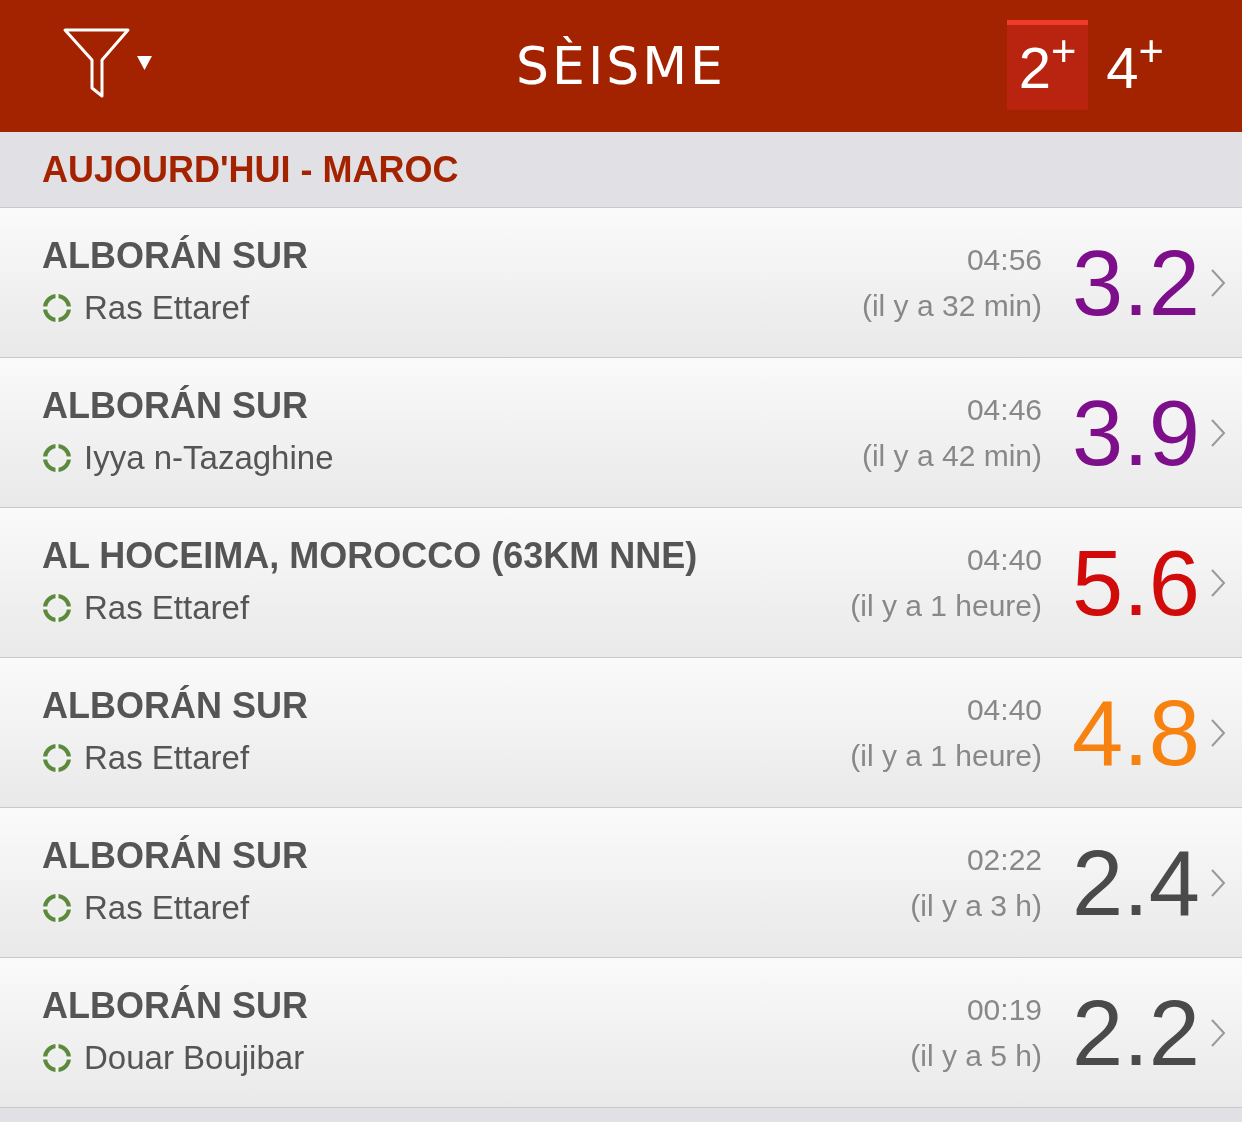 The width and height of the screenshot is (1242, 1122). What do you see at coordinates (621, 433) in the screenshot?
I see `earthquake-row: ALBORÁN SUR Iyya n-Tazaghine 04:46 (il y a 42 min) 3.9` at bounding box center [621, 433].